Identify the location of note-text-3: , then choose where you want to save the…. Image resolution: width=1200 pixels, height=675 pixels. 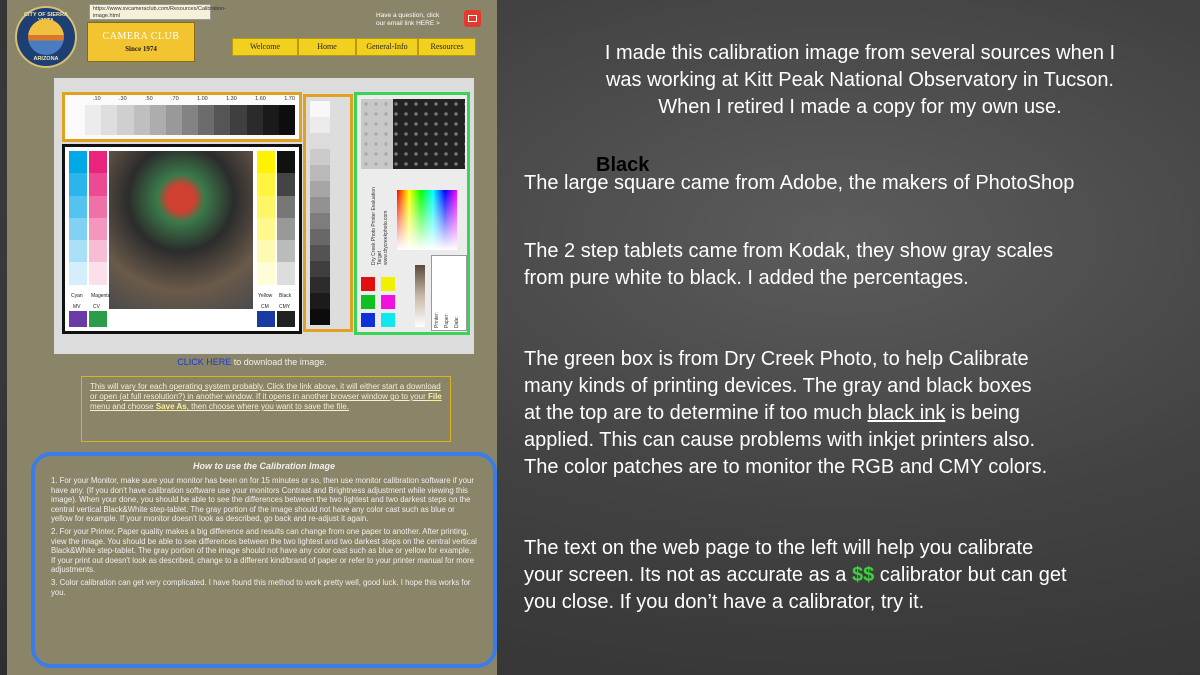
(267, 406).